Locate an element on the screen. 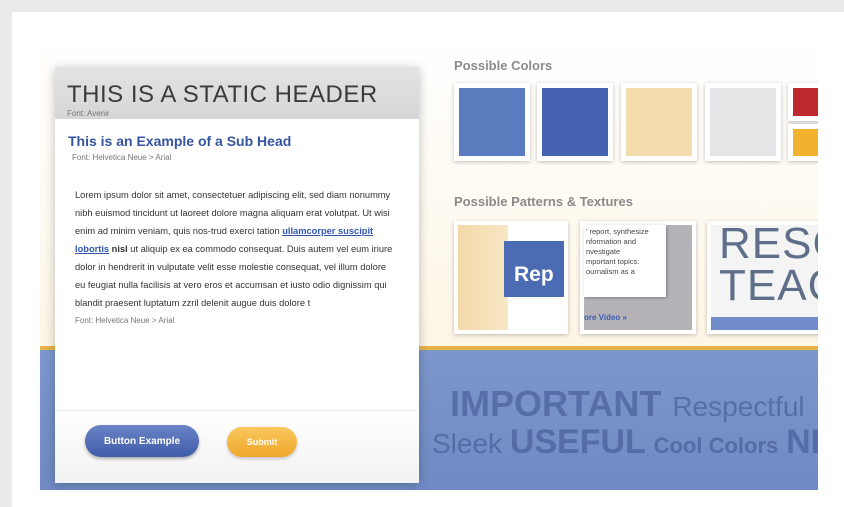 The height and width of the screenshot is (507, 844). button-row: Button Example Submit is located at coordinates (237, 446).